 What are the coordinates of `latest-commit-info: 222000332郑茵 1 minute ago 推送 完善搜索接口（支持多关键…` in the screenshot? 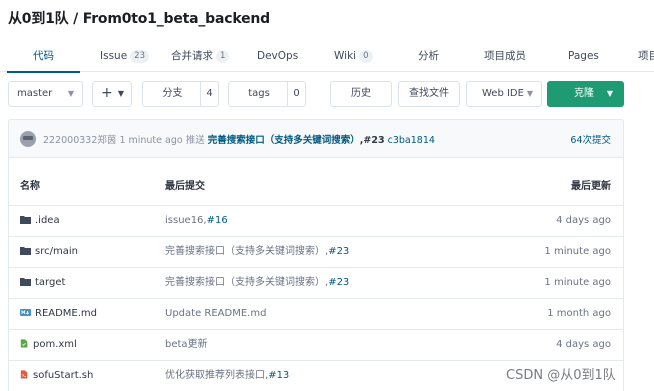 It's located at (239, 139).